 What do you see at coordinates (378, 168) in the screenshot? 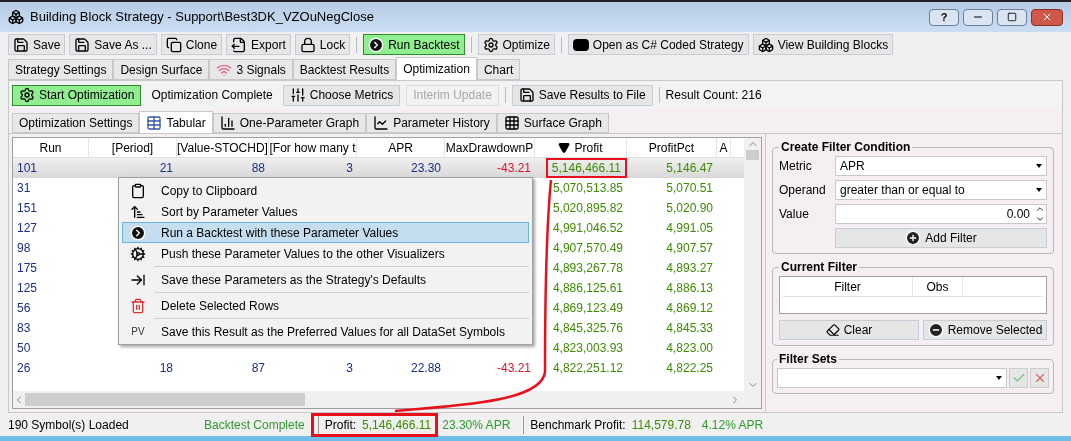
I see `table-row: 101 21 88 3 23.30 -43.21 5,146,466.11 5,146.47` at bounding box center [378, 168].